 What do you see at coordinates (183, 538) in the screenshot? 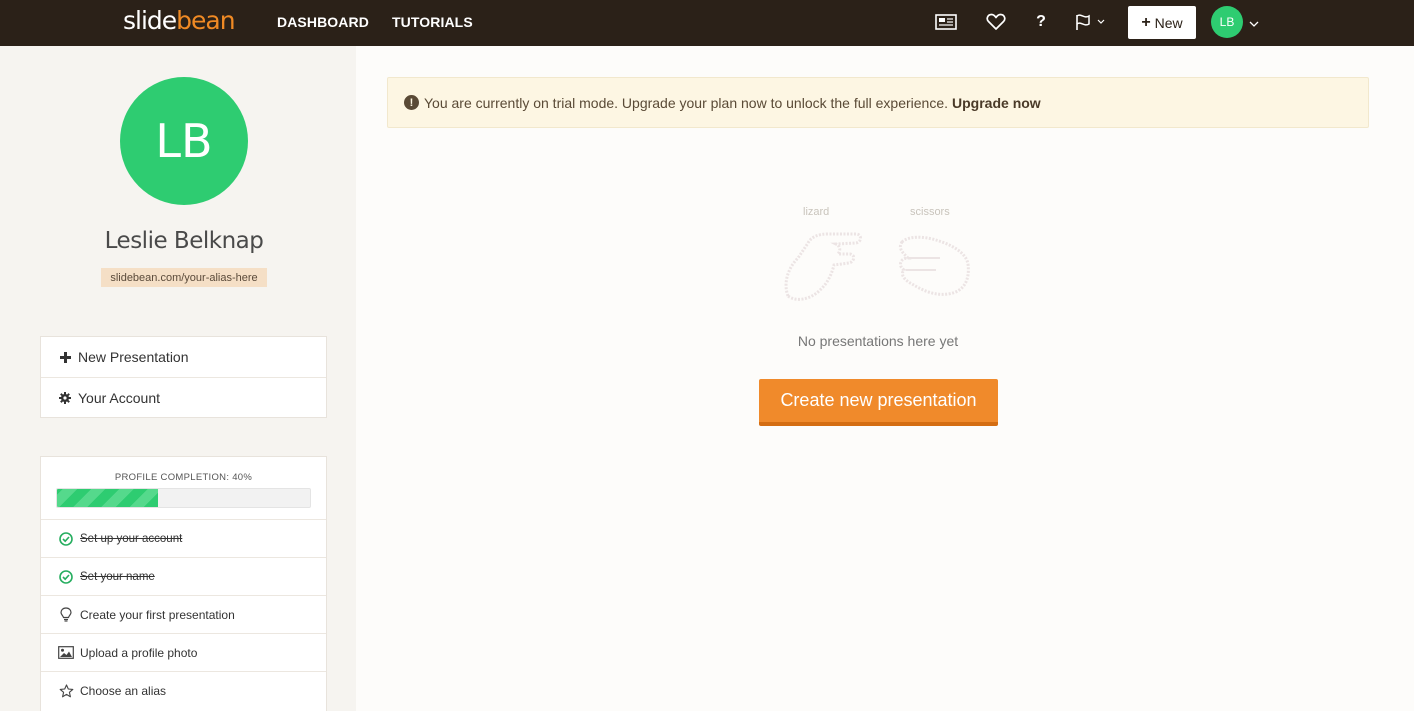
I see `task-setup-account: Set up your account` at bounding box center [183, 538].